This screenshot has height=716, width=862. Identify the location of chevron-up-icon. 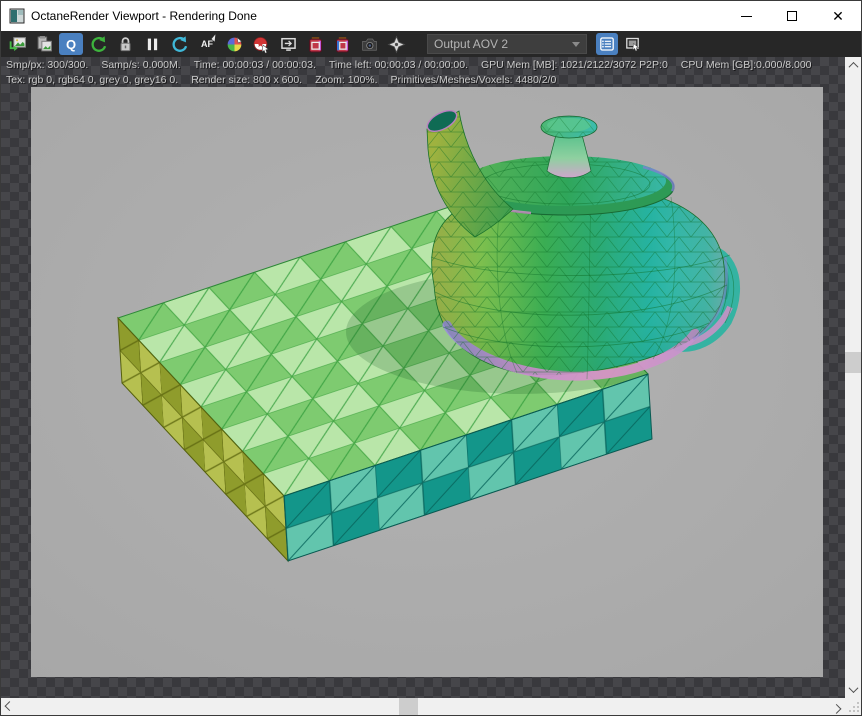
(853, 66).